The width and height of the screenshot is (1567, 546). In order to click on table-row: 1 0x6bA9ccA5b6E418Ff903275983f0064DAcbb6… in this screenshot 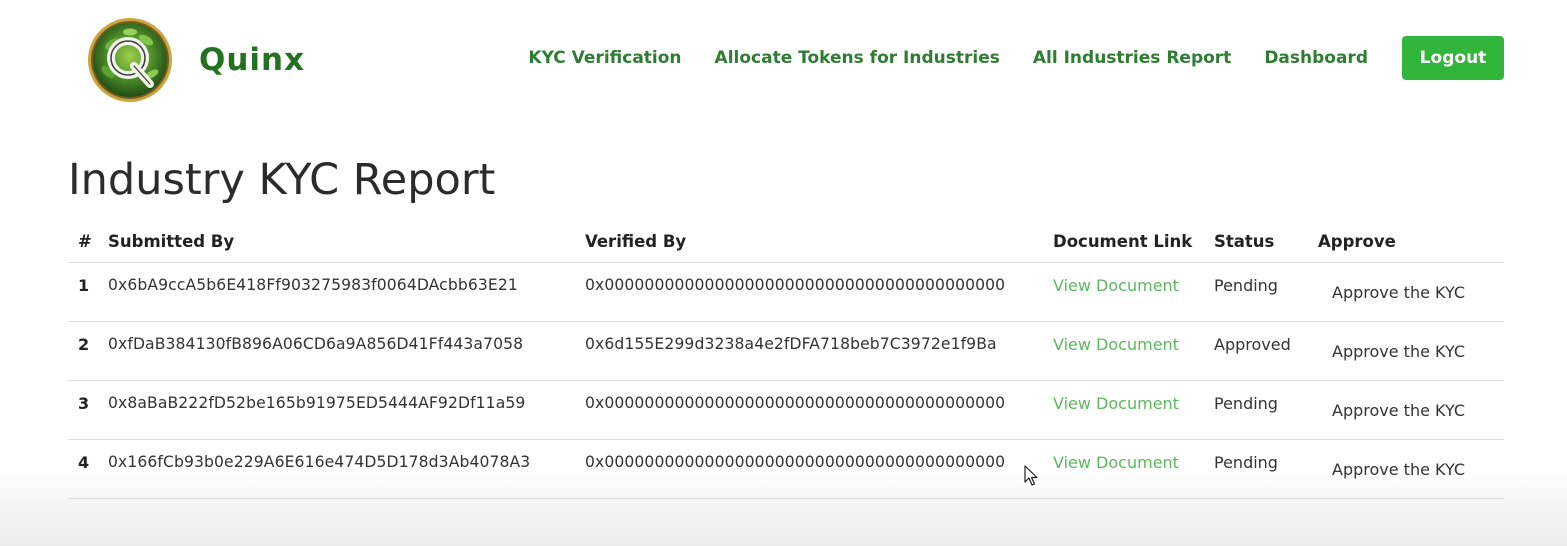, I will do `click(786, 292)`.